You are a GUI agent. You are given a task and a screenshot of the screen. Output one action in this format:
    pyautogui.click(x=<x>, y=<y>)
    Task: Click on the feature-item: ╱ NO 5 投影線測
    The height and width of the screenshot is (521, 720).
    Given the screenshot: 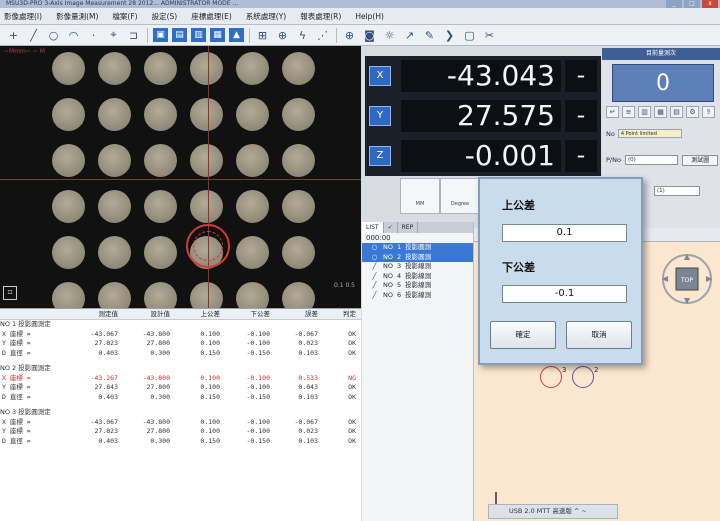 What is the action you would take?
    pyautogui.click(x=417, y=286)
    